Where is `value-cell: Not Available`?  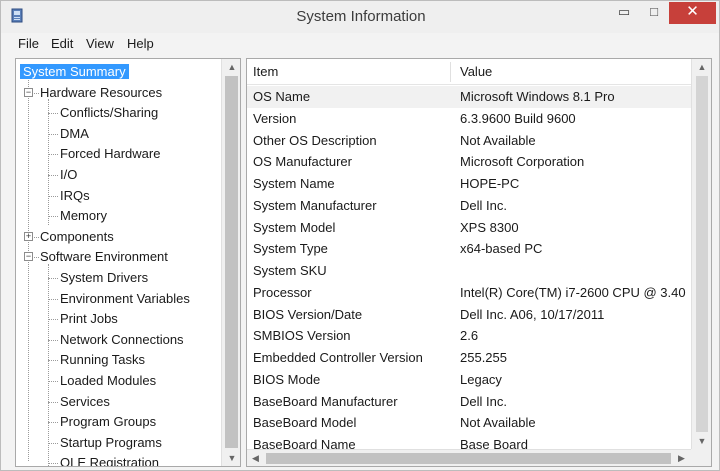 value-cell: Not Available is located at coordinates (498, 423).